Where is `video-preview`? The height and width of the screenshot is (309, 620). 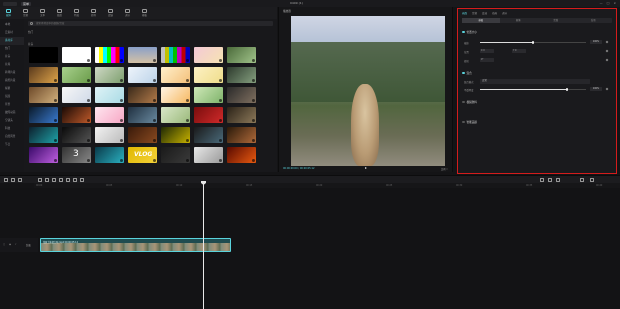
video-preview is located at coordinates (368, 91).